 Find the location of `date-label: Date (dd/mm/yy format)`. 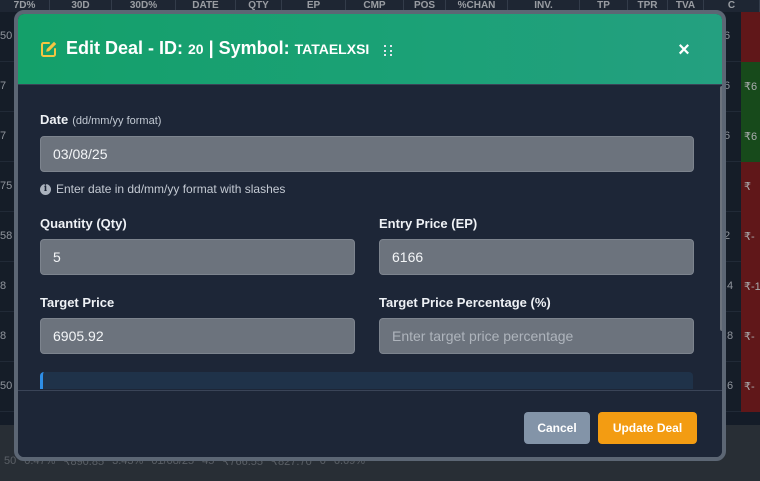

date-label: Date (dd/mm/yy format) is located at coordinates (100, 119).